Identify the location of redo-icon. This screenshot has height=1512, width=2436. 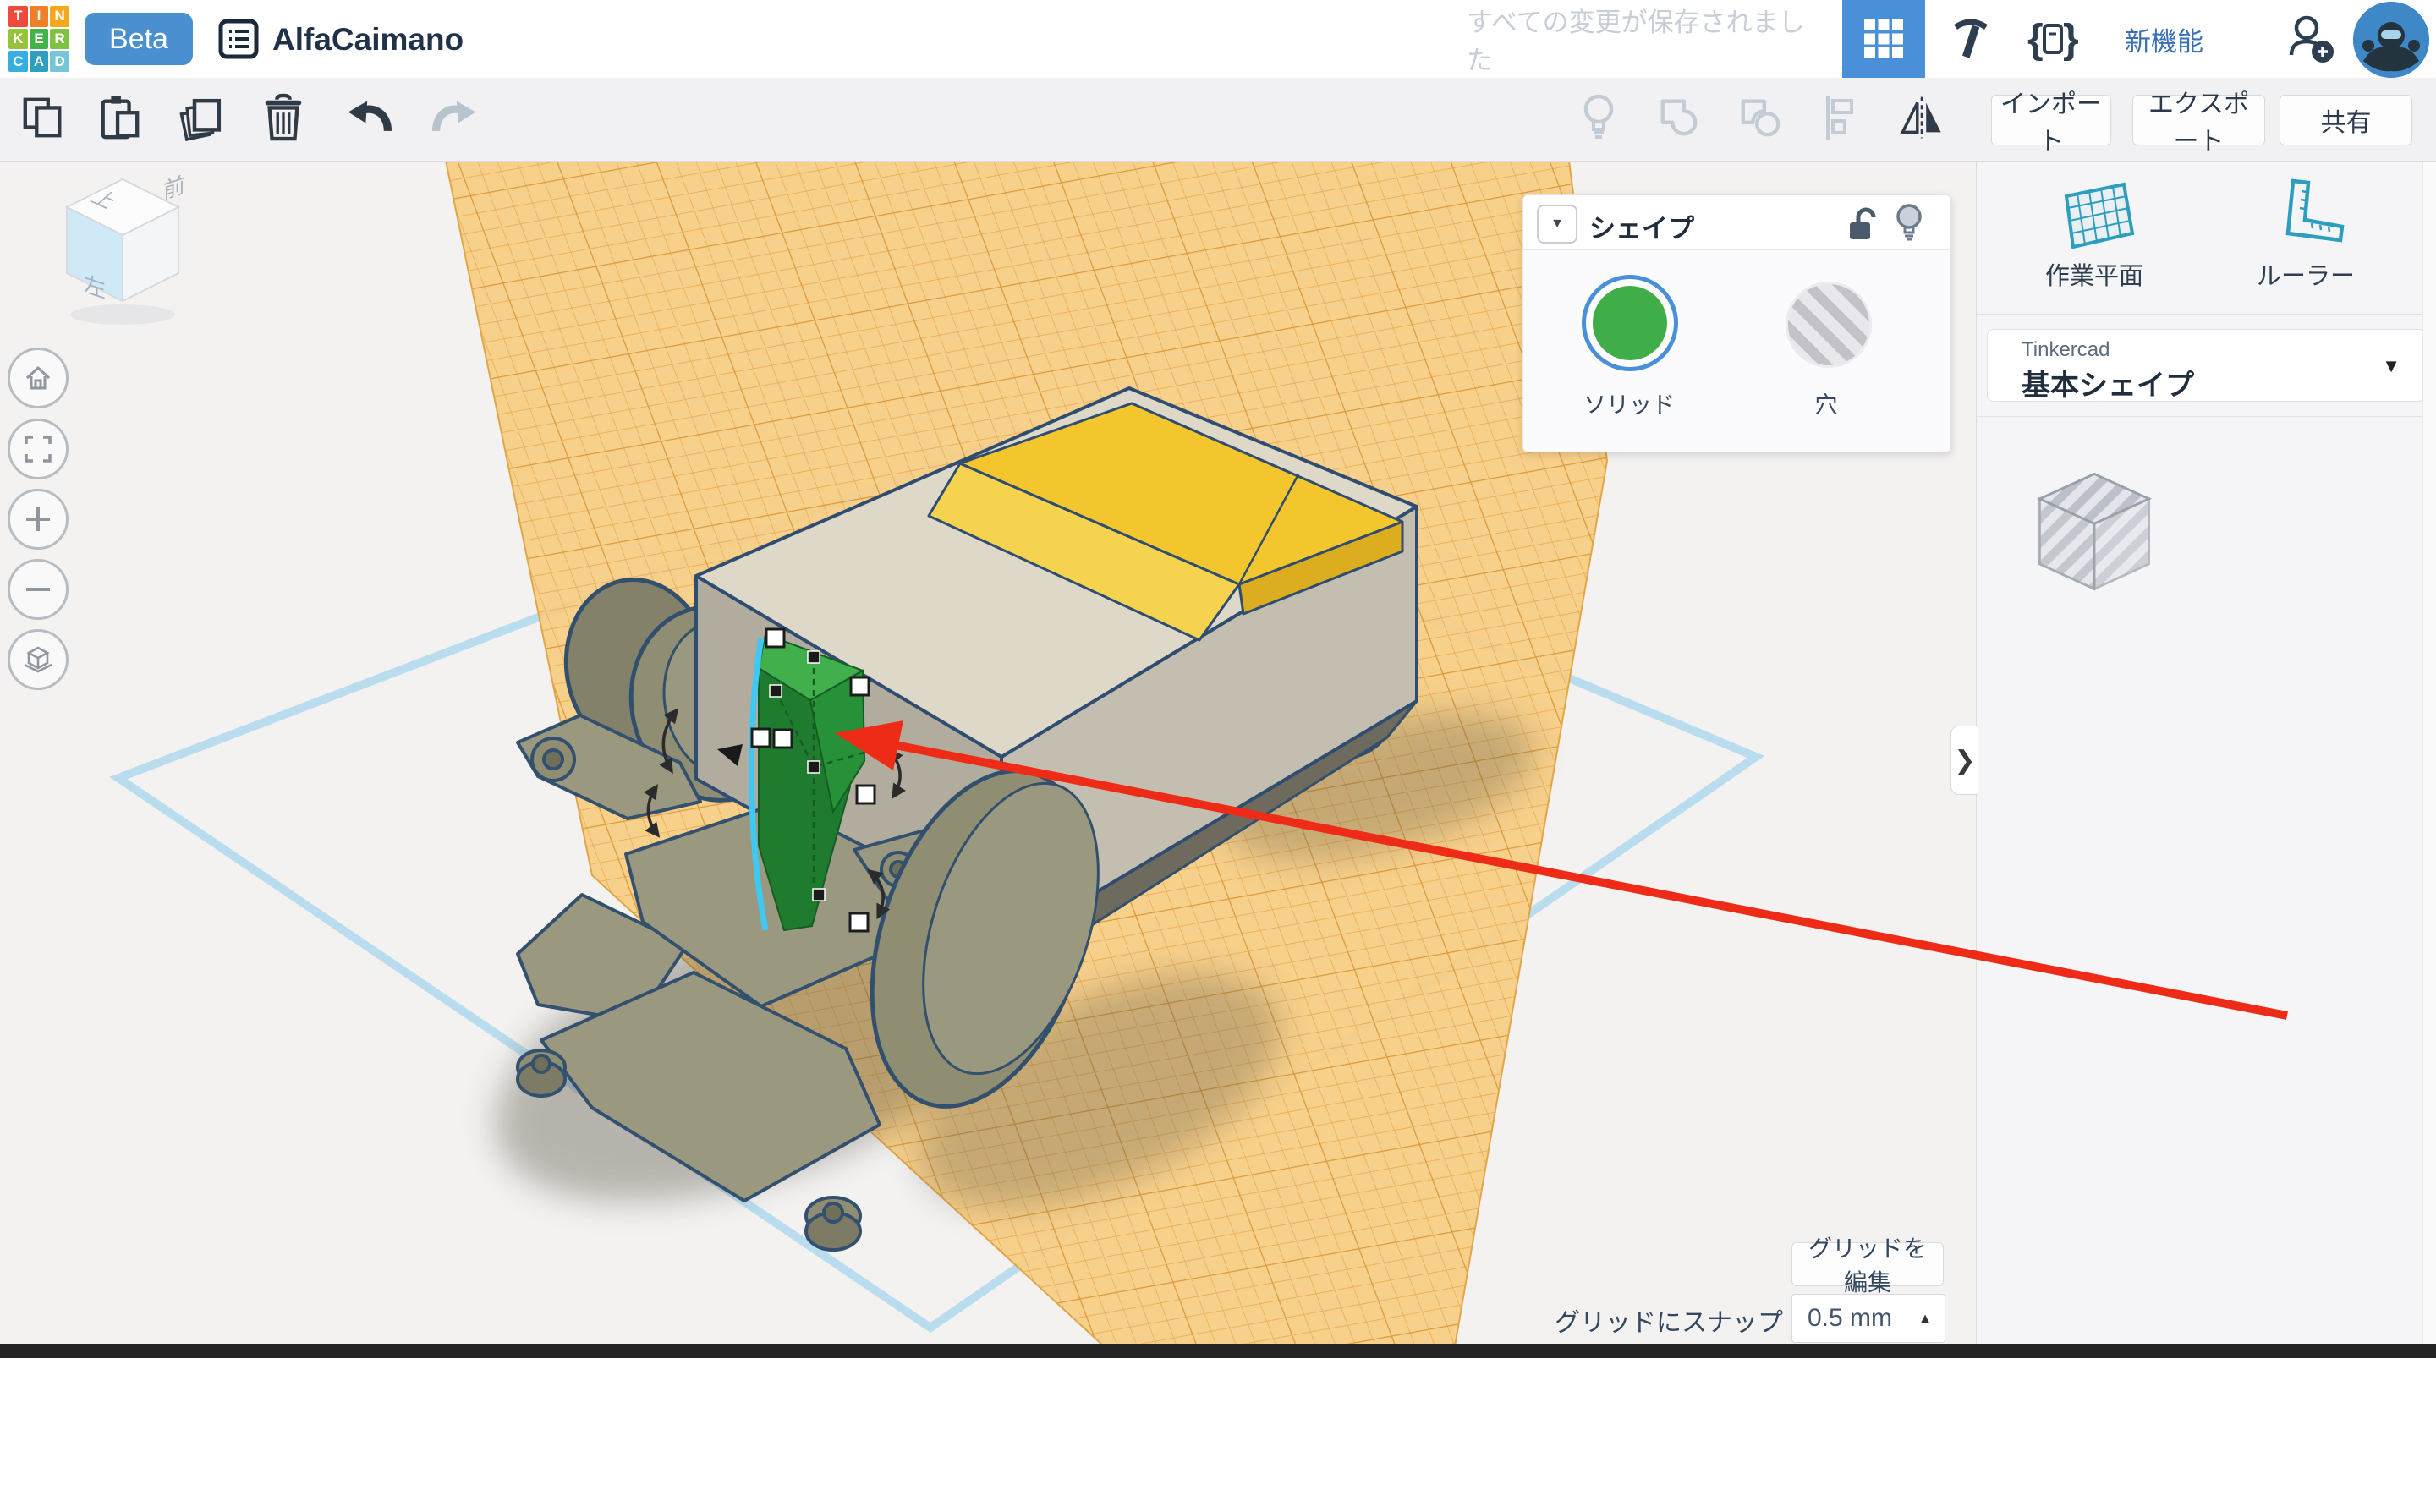
(453, 116).